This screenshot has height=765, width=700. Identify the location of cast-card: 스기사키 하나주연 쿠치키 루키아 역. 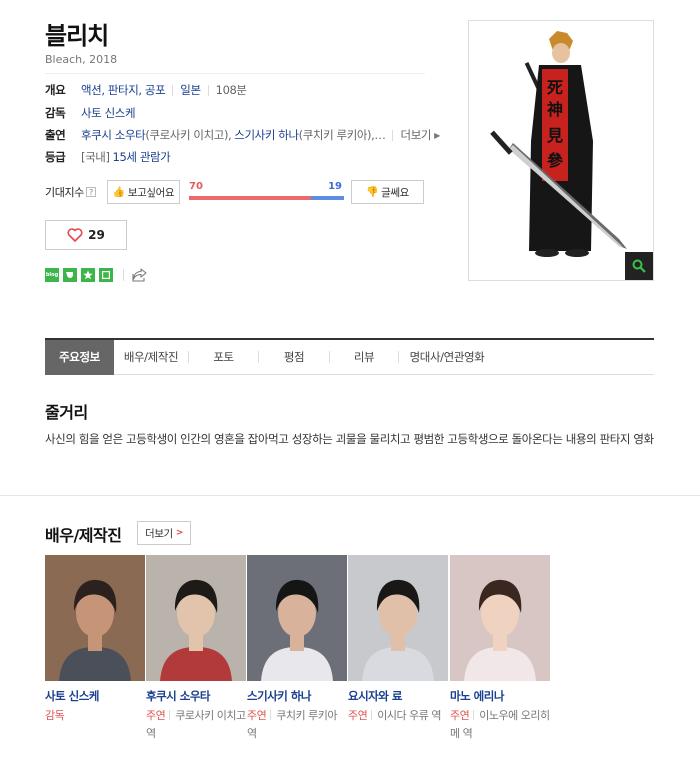
(297, 649).